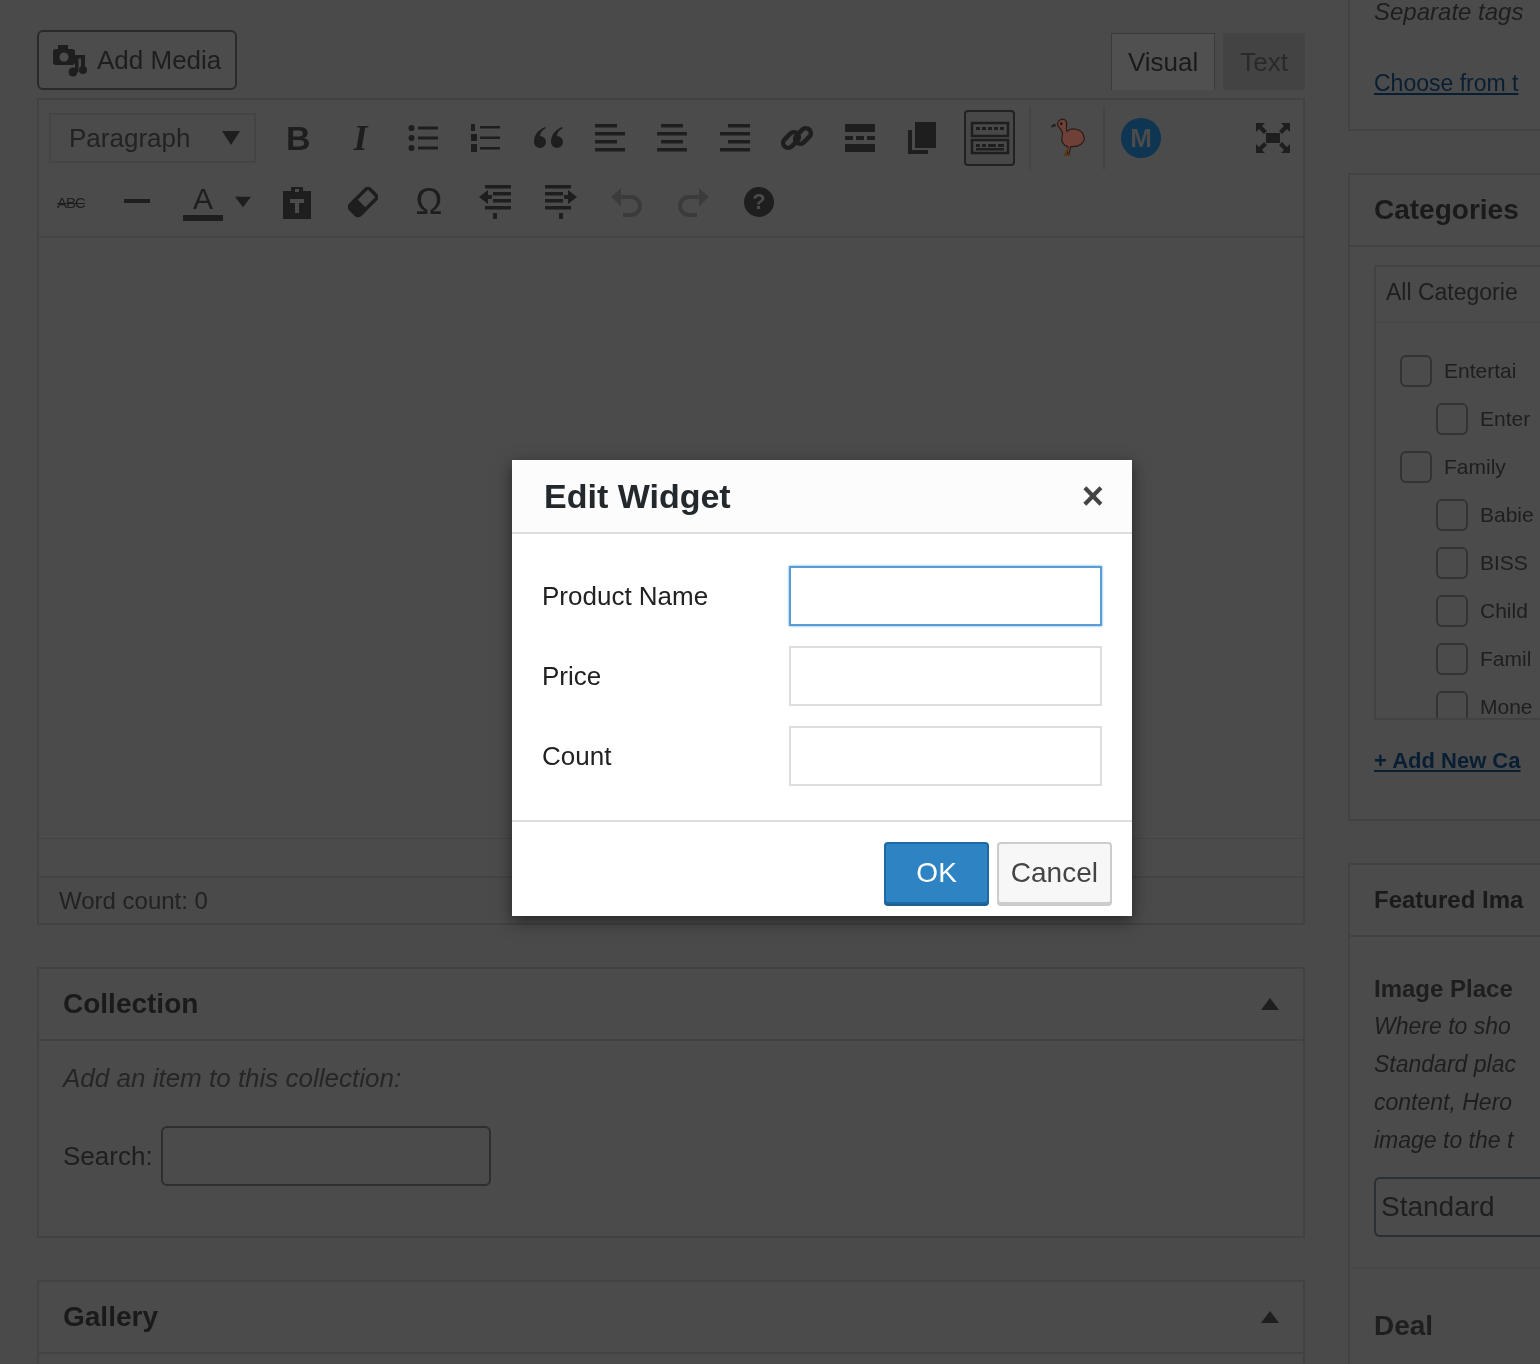 This screenshot has height=1364, width=1540. What do you see at coordinates (626, 596) in the screenshot?
I see `field-label: Product Name` at bounding box center [626, 596].